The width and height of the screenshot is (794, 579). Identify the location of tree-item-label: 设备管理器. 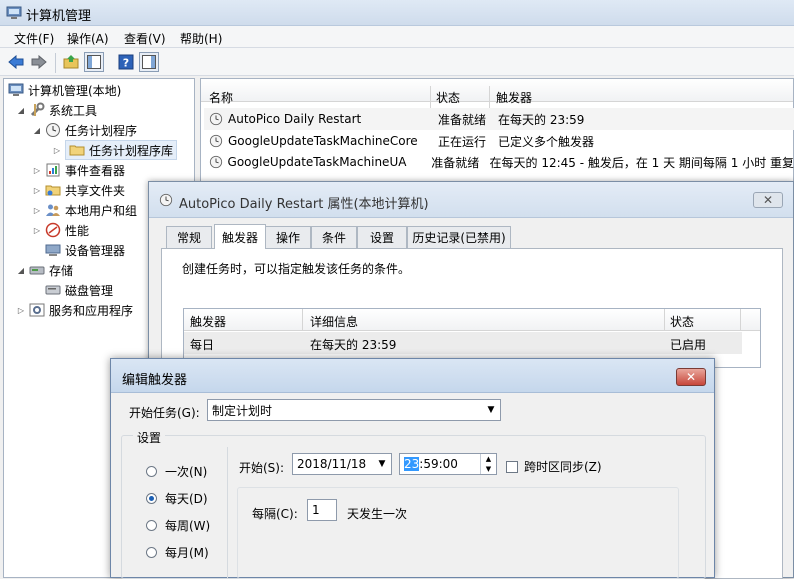
(95, 250).